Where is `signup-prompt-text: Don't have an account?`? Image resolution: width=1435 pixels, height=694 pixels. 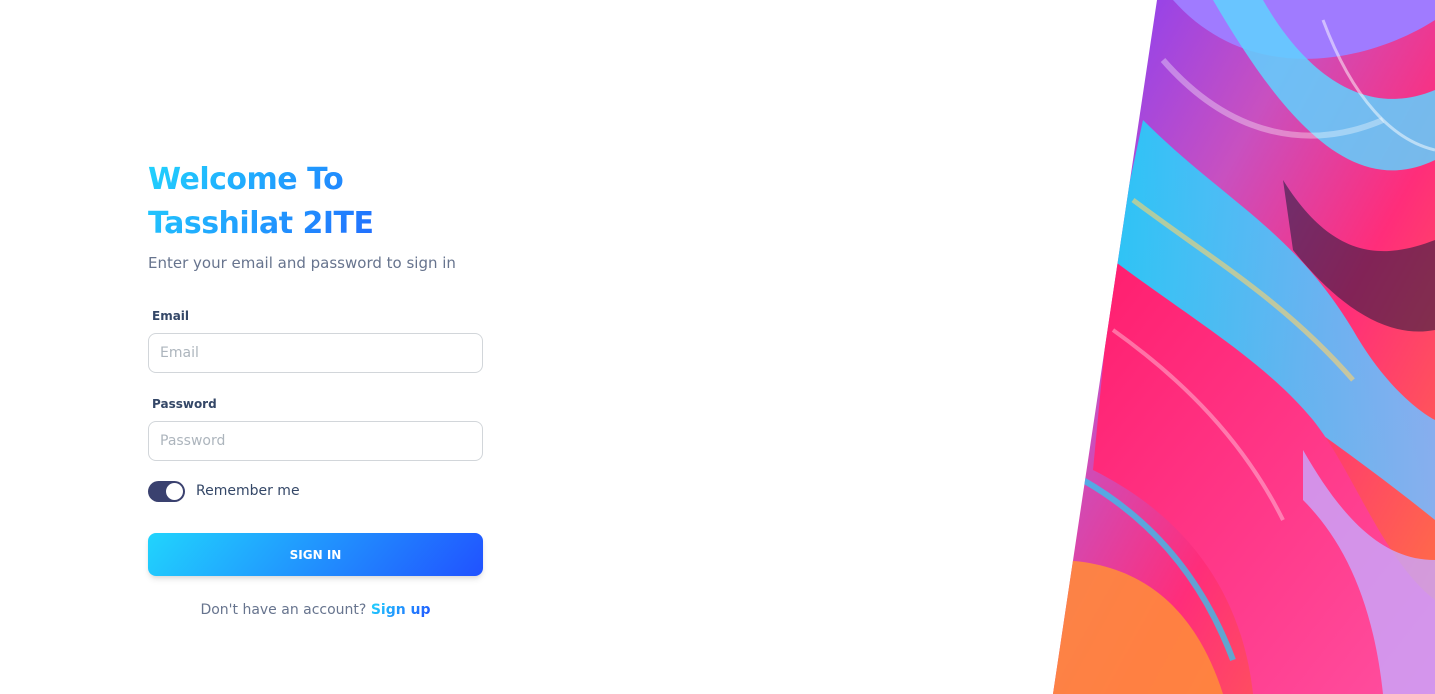 signup-prompt-text: Don't have an account? is located at coordinates (283, 610).